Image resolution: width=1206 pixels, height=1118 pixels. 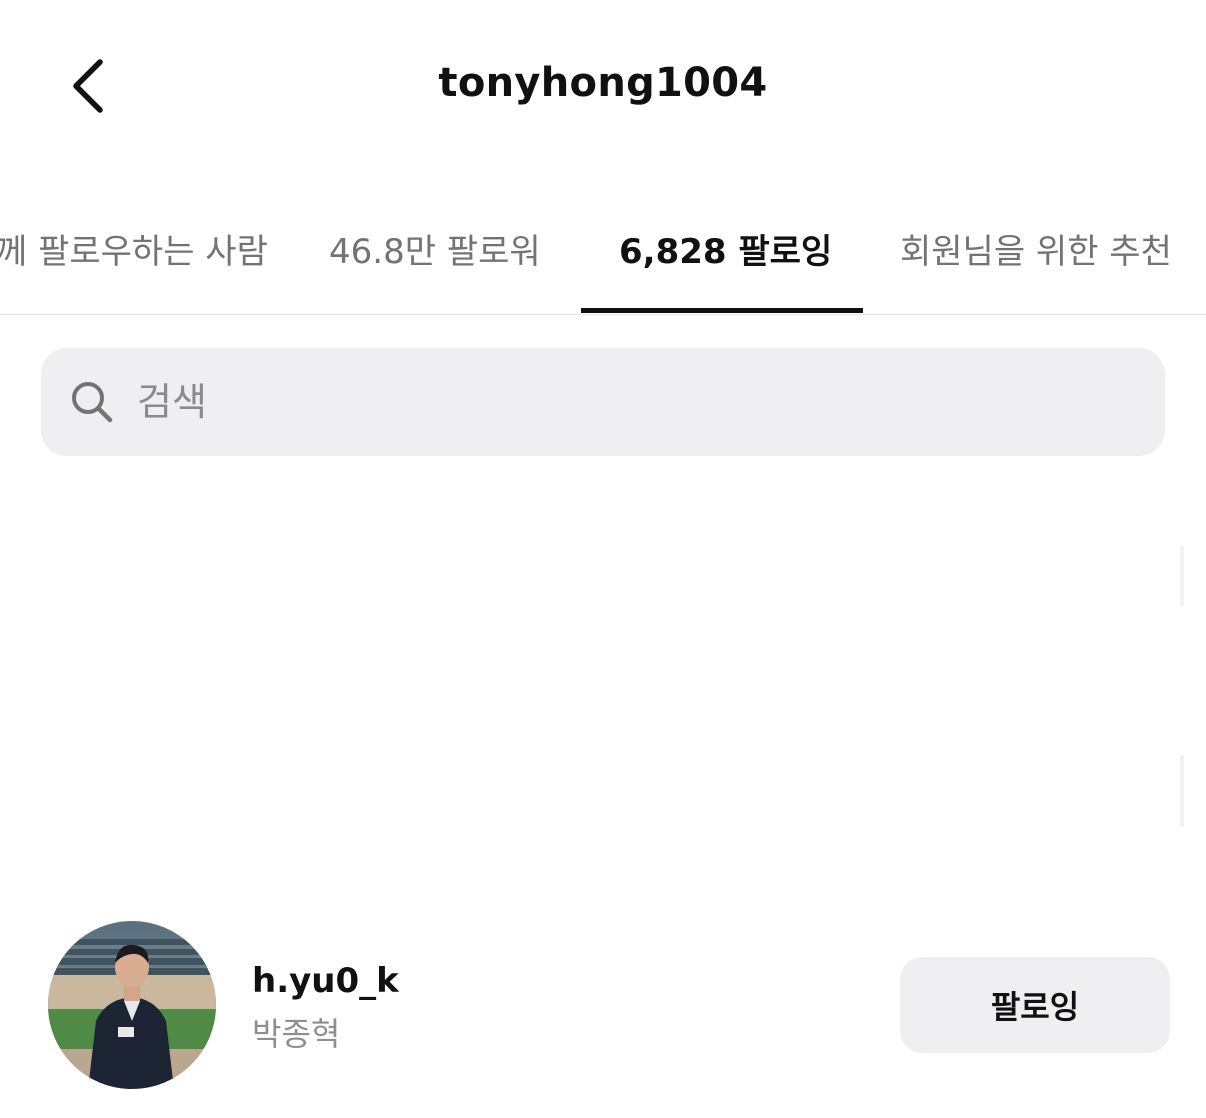 I want to click on tab-followers: 46.8만 팔로워, so click(x=435, y=248).